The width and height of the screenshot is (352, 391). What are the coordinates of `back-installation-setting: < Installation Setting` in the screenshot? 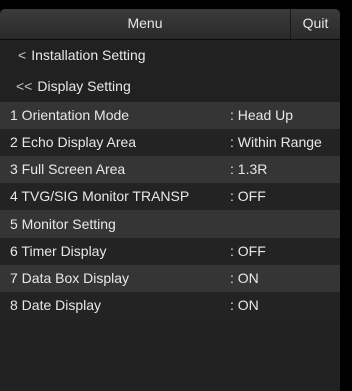 It's located at (170, 55).